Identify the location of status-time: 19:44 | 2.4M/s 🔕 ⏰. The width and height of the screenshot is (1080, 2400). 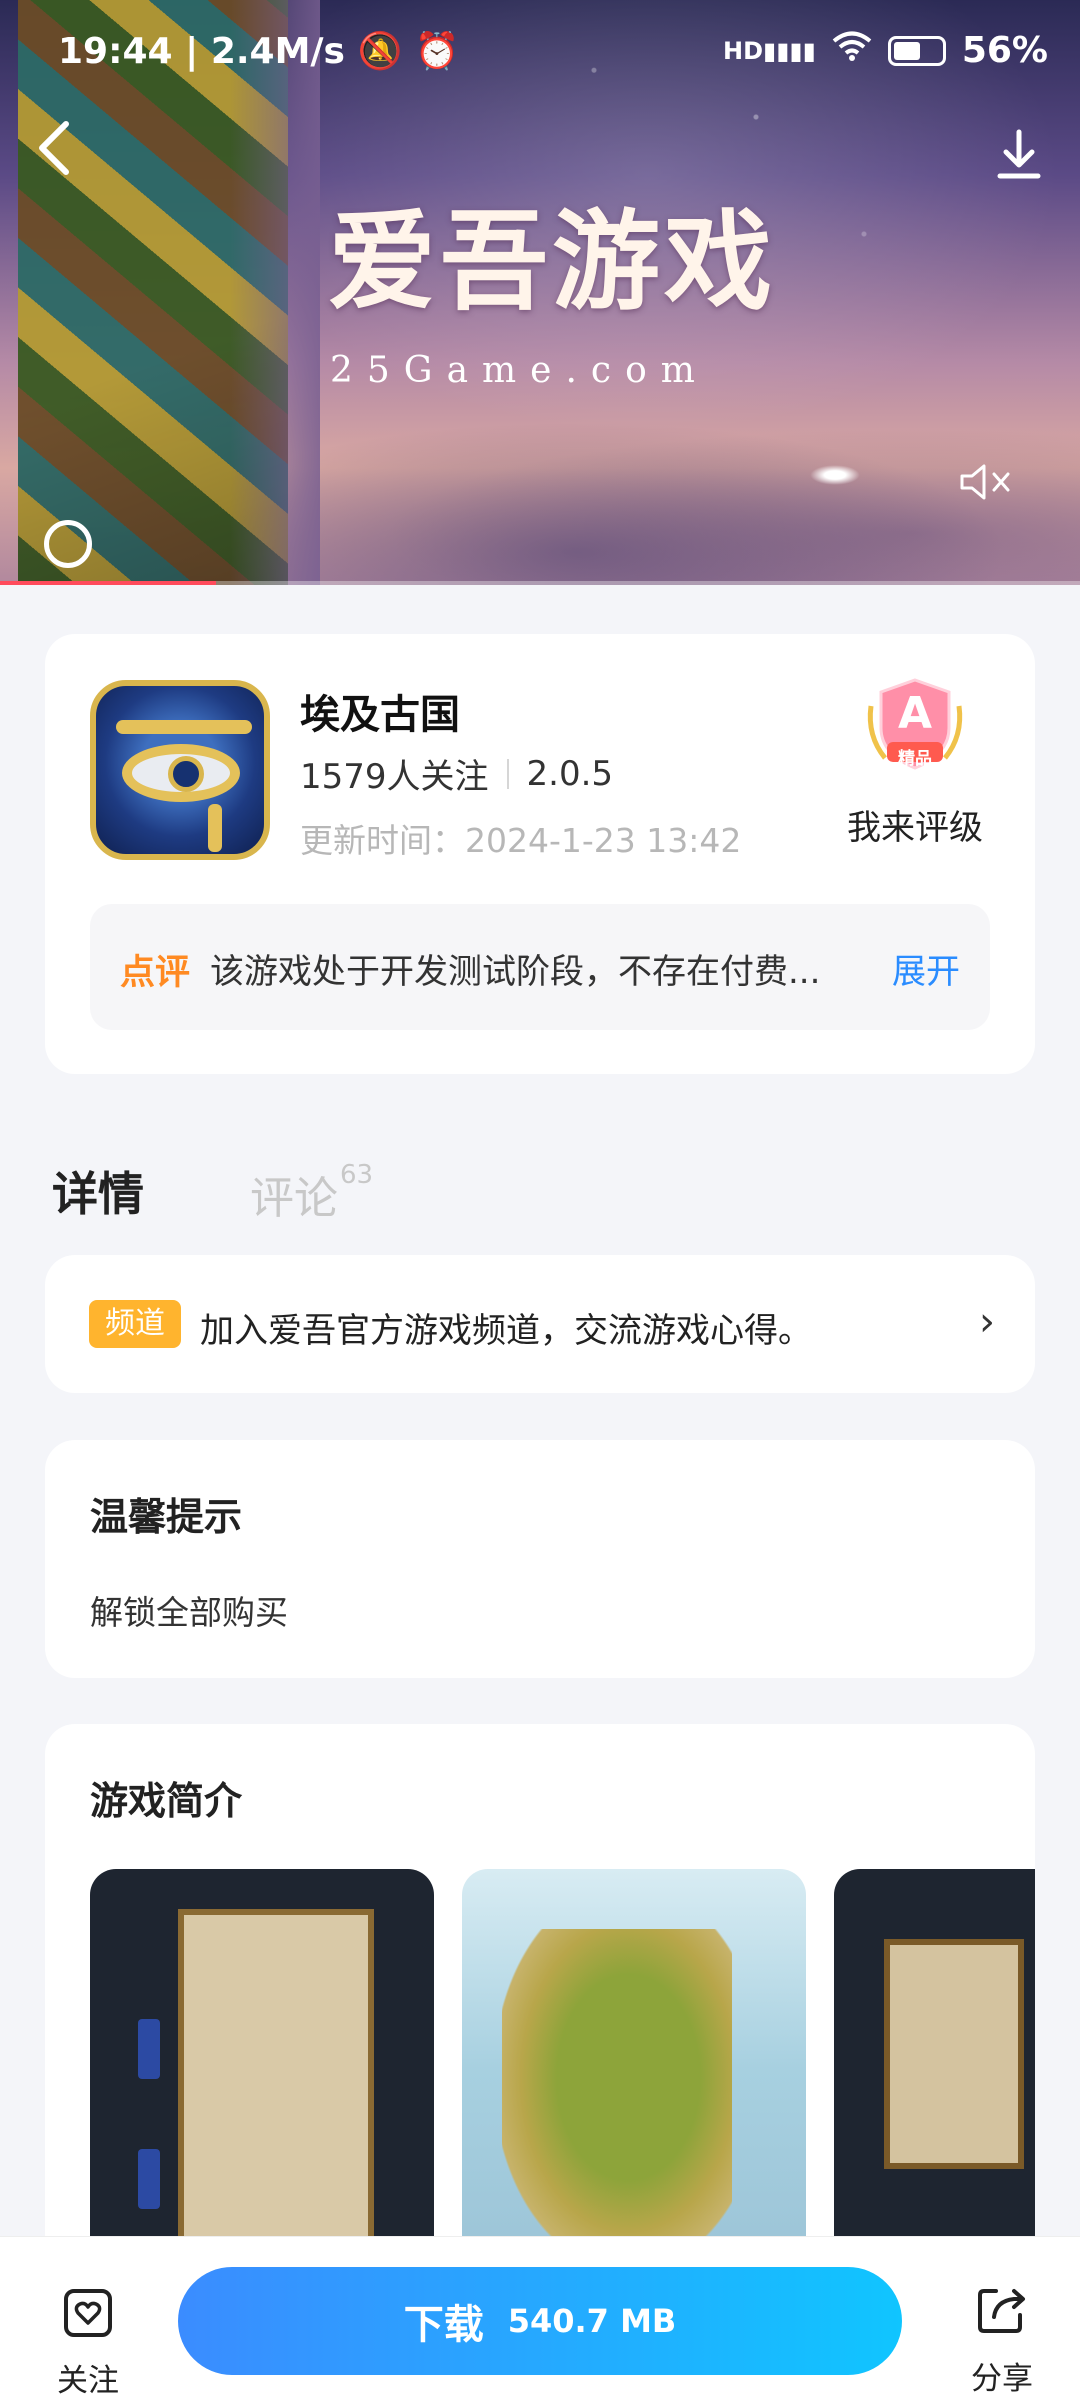
(259, 51).